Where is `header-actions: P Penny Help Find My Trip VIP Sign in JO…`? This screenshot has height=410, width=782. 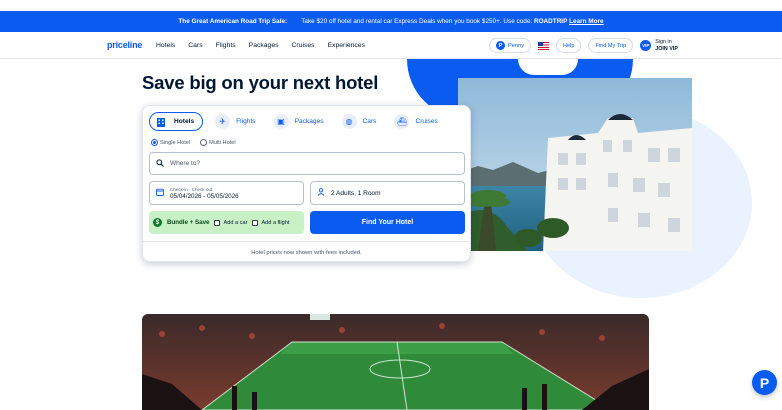
header-actions: P Penny Help Find My Trip VIP Sign in JO… is located at coordinates (583, 45).